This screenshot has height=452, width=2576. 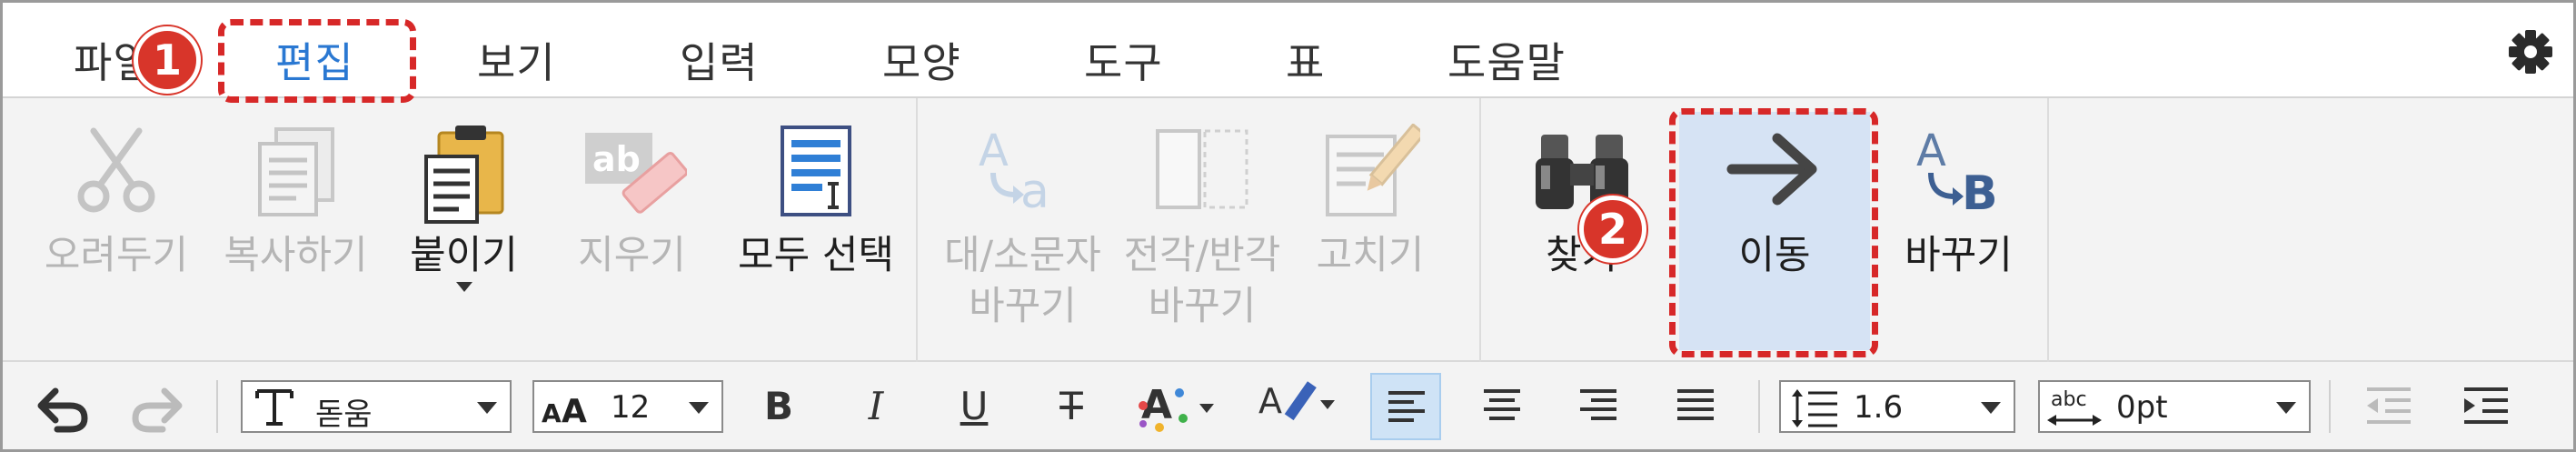 What do you see at coordinates (1123, 60) in the screenshot?
I see `tab-tools: 도구` at bounding box center [1123, 60].